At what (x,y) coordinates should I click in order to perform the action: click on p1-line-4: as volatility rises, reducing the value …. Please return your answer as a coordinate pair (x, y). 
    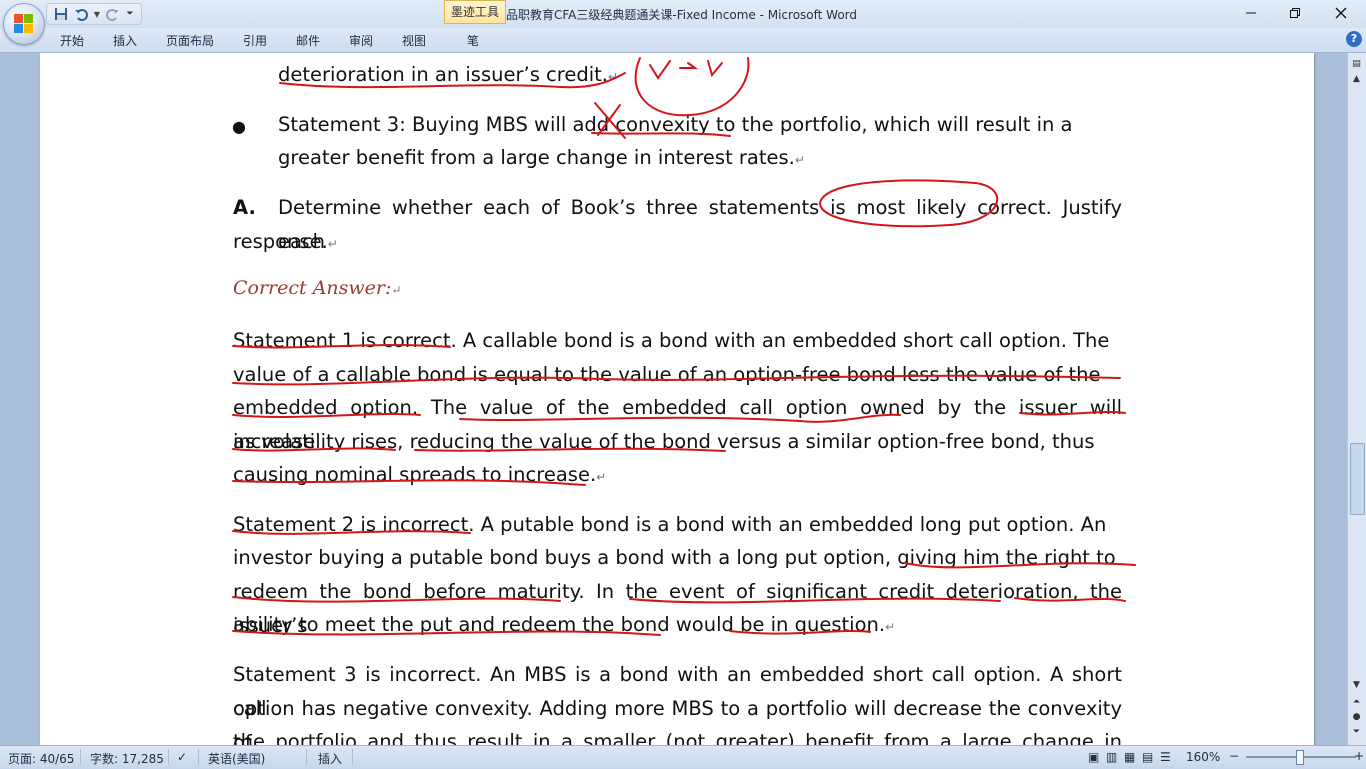
    Looking at the image, I should click on (664, 441).